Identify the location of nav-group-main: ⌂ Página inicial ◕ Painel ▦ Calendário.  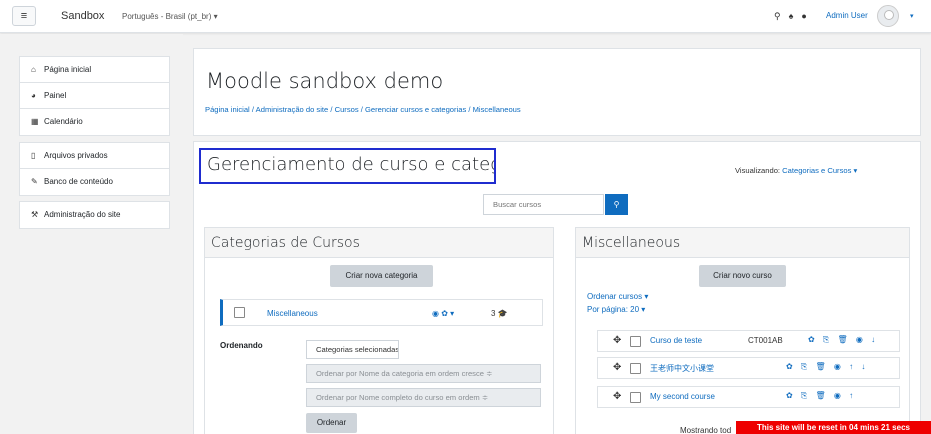
(94, 96).